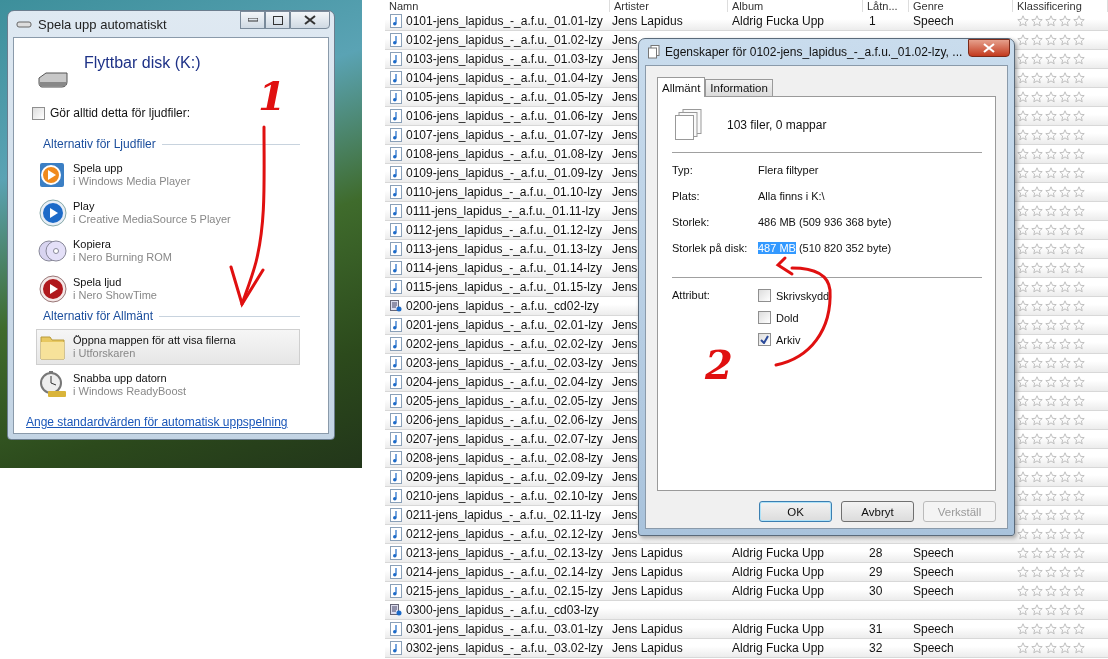  What do you see at coordinates (504, 154) in the screenshot?
I see `file-name: 0108-jens_lapidus_-_a.f.u._01.08-lzy` at bounding box center [504, 154].